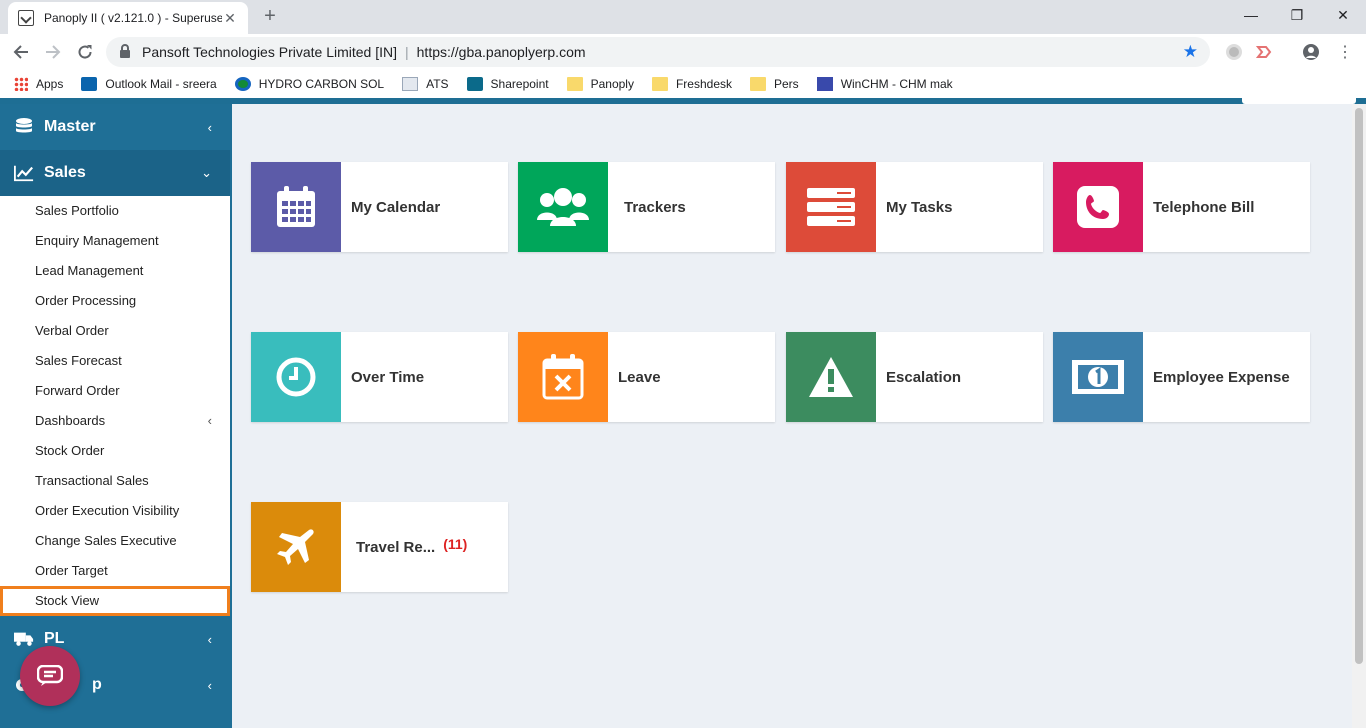  I want to click on sidebar-item-lead-management: Lead Management, so click(115, 271).